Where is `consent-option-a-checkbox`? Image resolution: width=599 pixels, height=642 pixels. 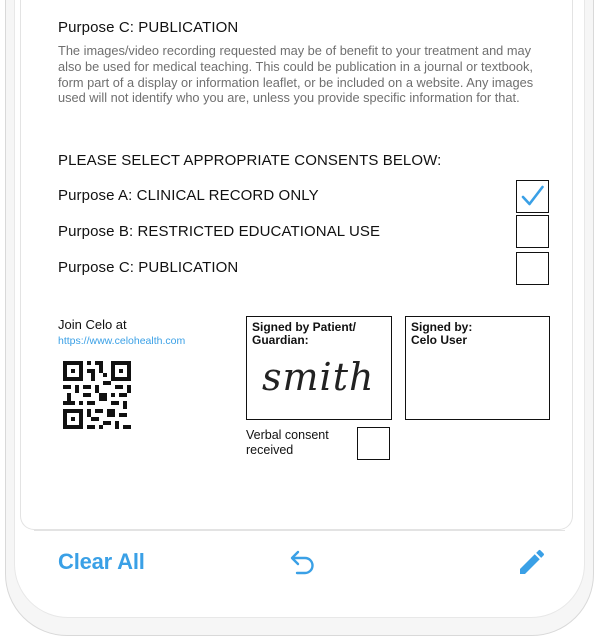 consent-option-a-checkbox is located at coordinates (532, 196).